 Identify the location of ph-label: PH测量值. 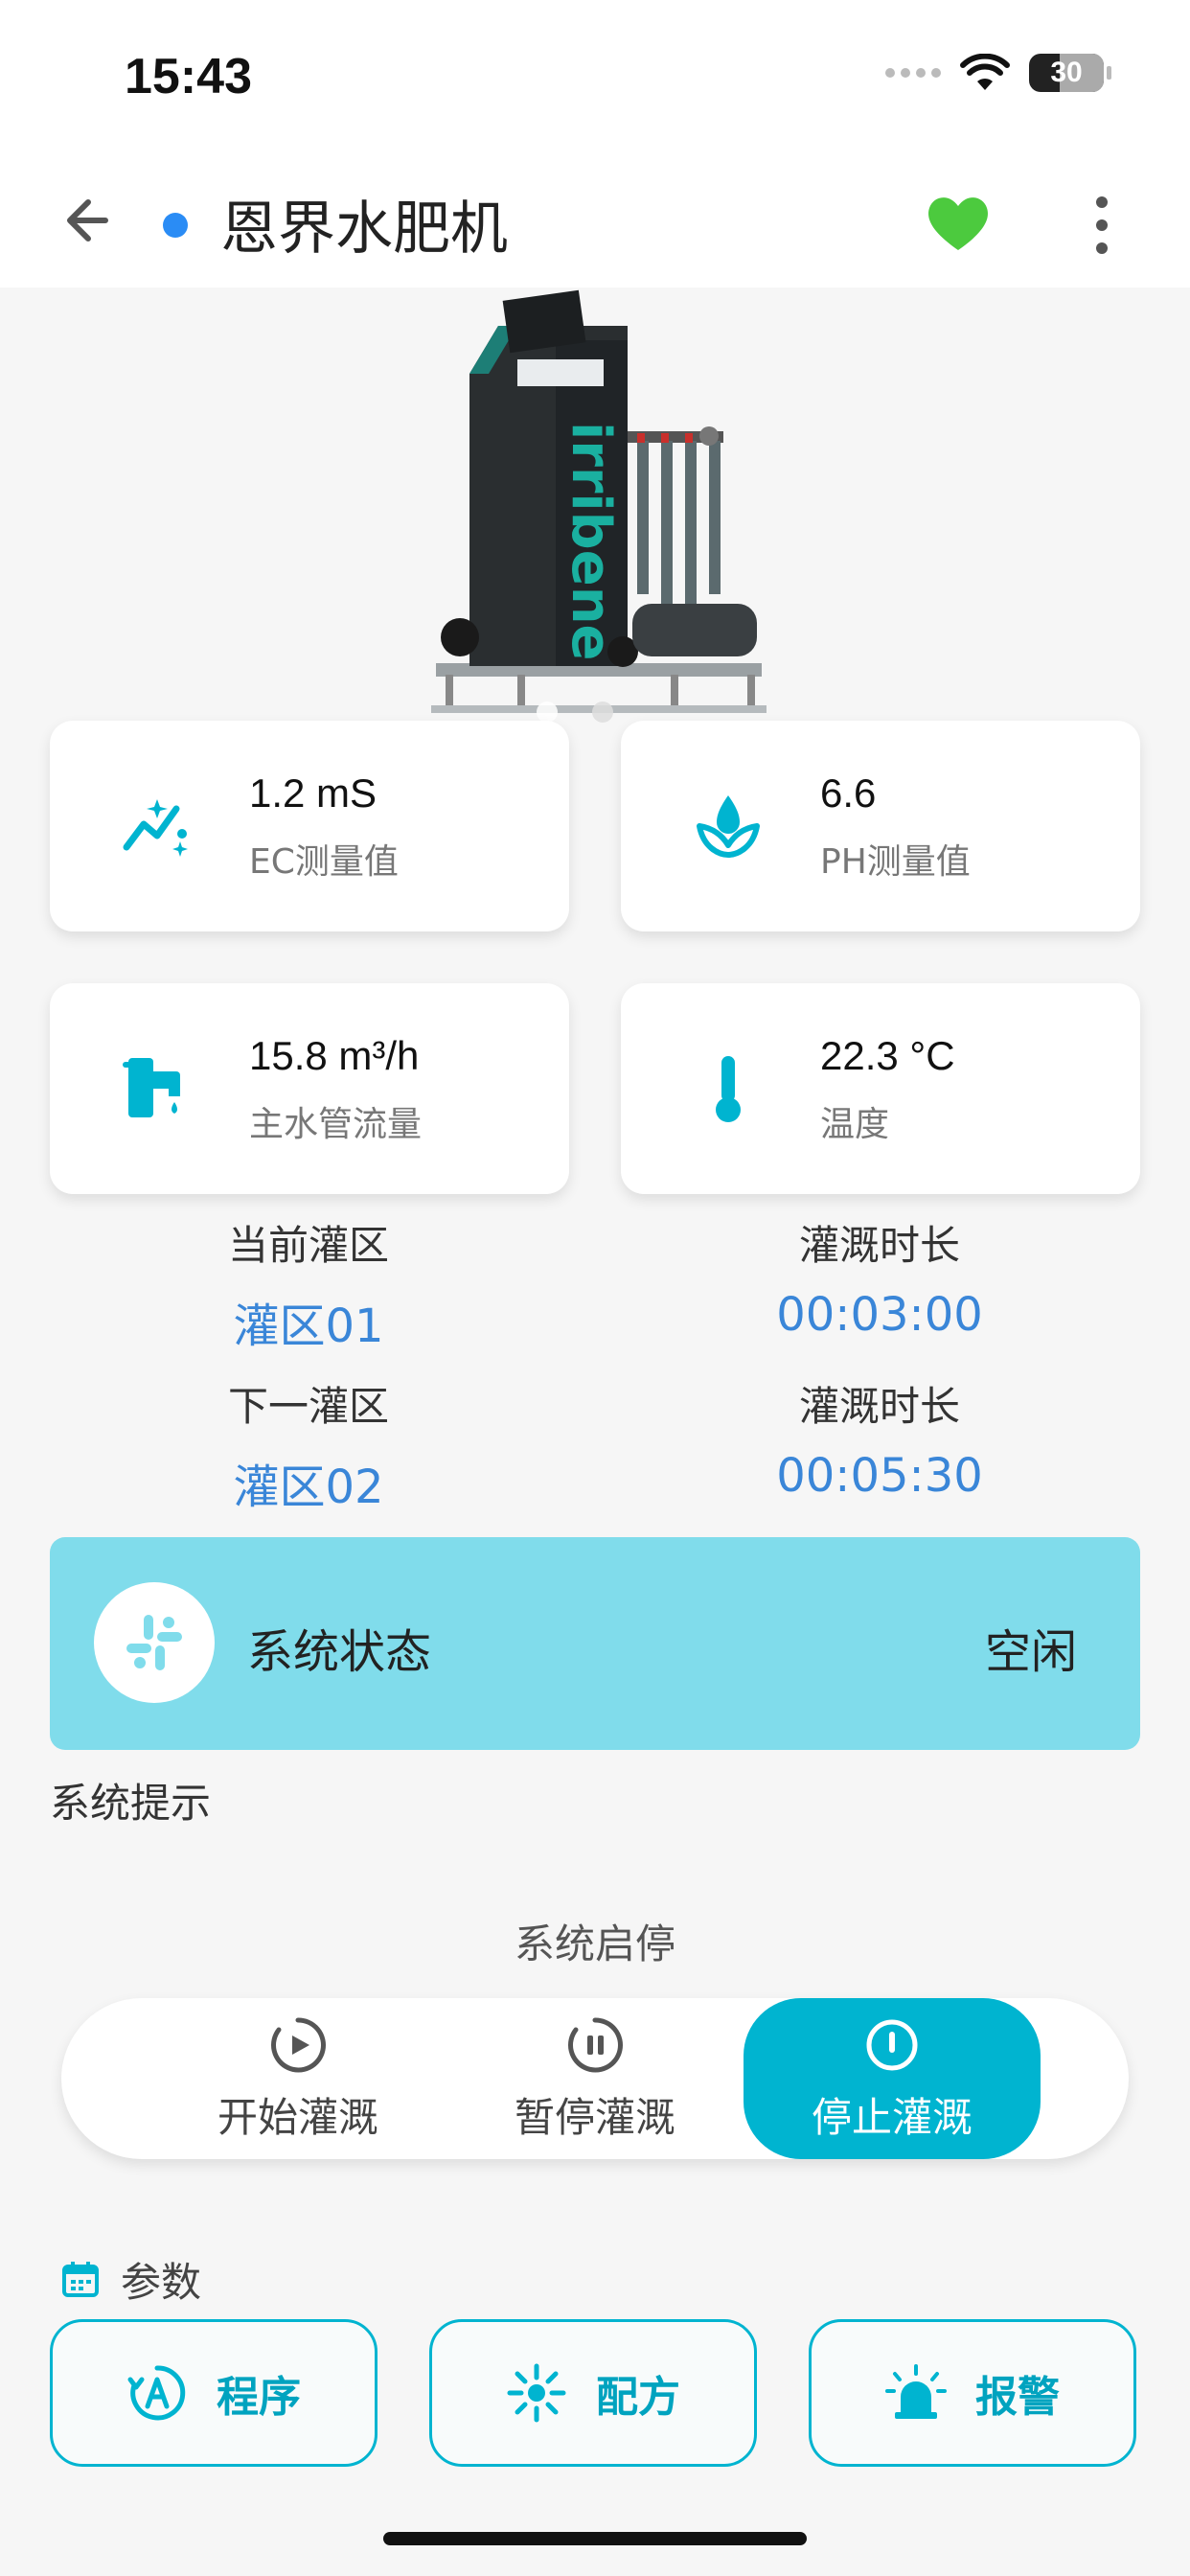
(896, 862).